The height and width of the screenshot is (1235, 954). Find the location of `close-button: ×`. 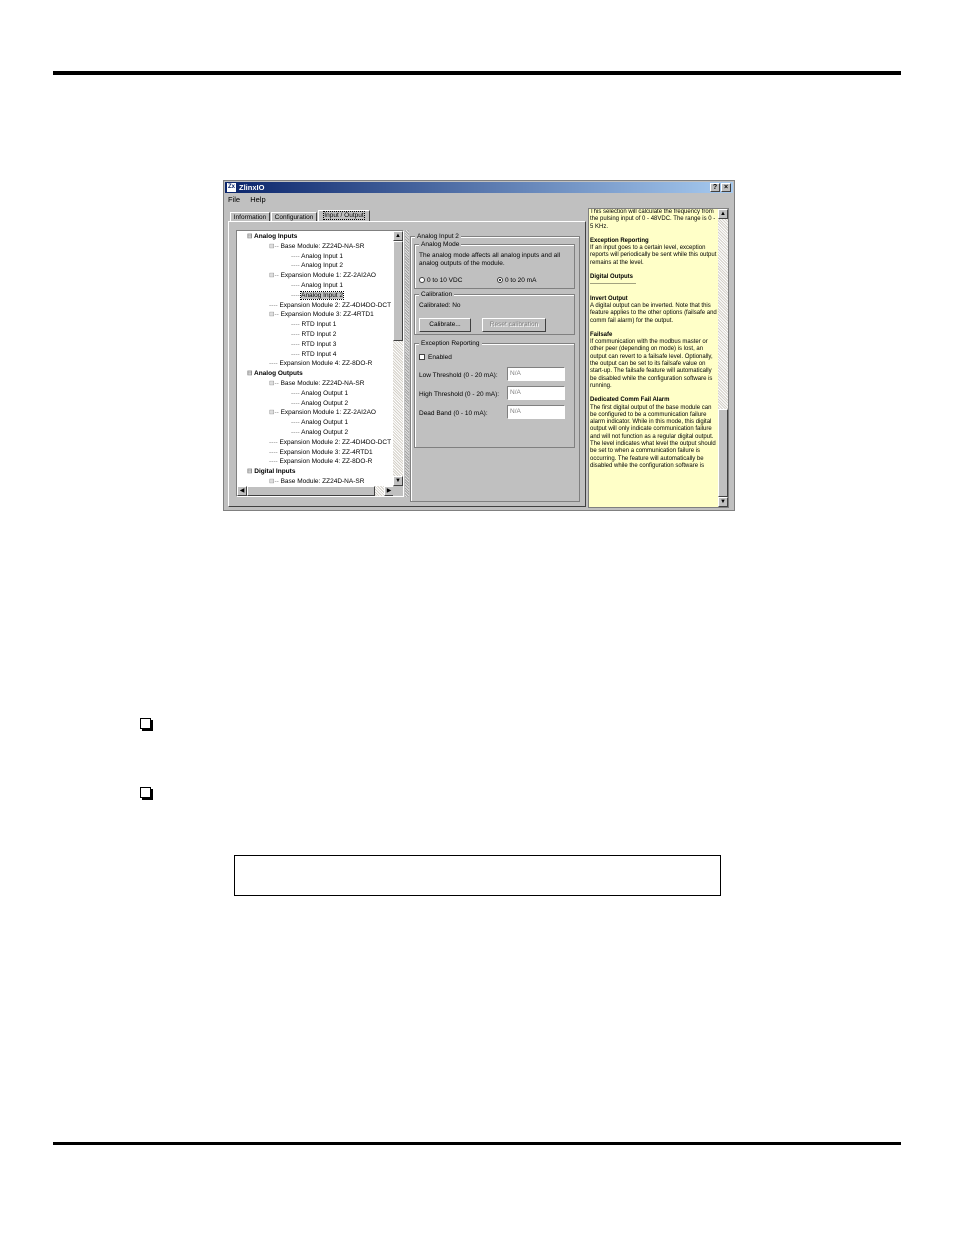

close-button: × is located at coordinates (726, 187).